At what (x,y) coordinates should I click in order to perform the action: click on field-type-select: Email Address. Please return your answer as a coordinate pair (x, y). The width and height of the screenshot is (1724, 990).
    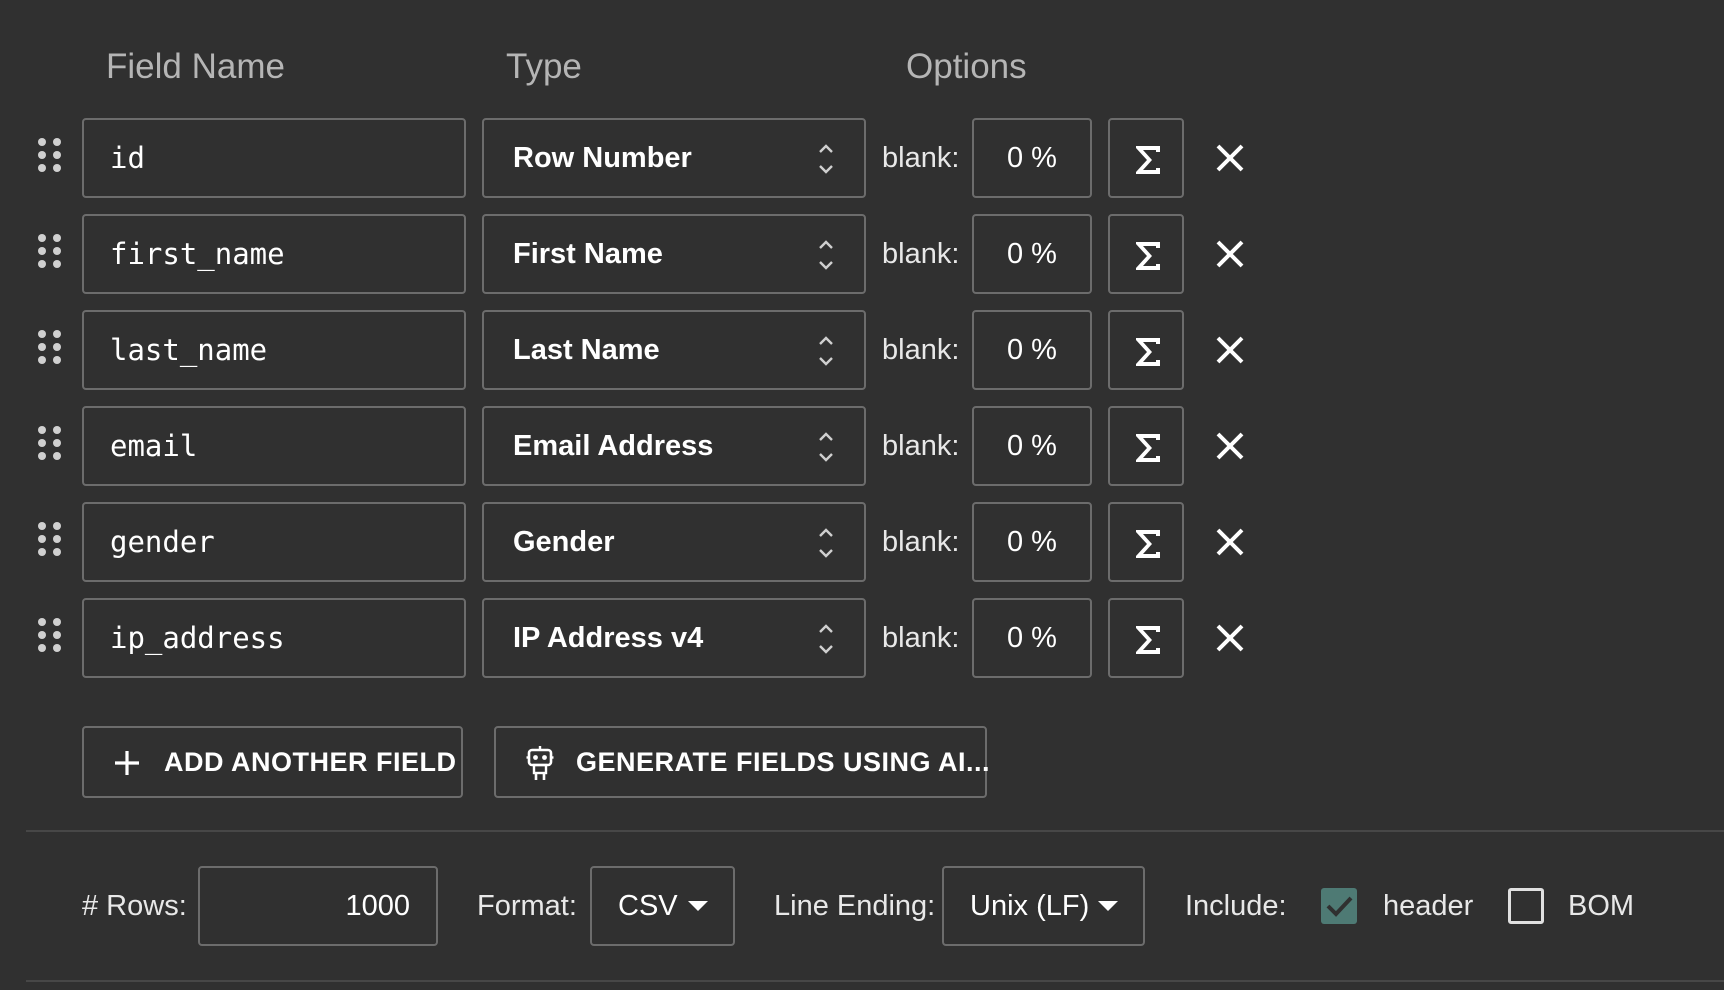
    Looking at the image, I should click on (674, 446).